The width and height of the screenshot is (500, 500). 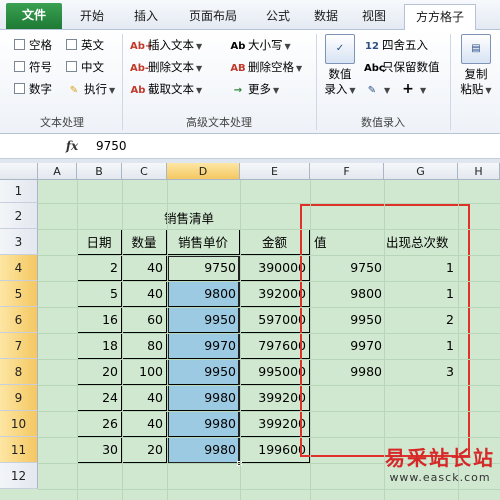 What do you see at coordinates (275, 372) in the screenshot?
I see `table-cell: 995000` at bounding box center [275, 372].